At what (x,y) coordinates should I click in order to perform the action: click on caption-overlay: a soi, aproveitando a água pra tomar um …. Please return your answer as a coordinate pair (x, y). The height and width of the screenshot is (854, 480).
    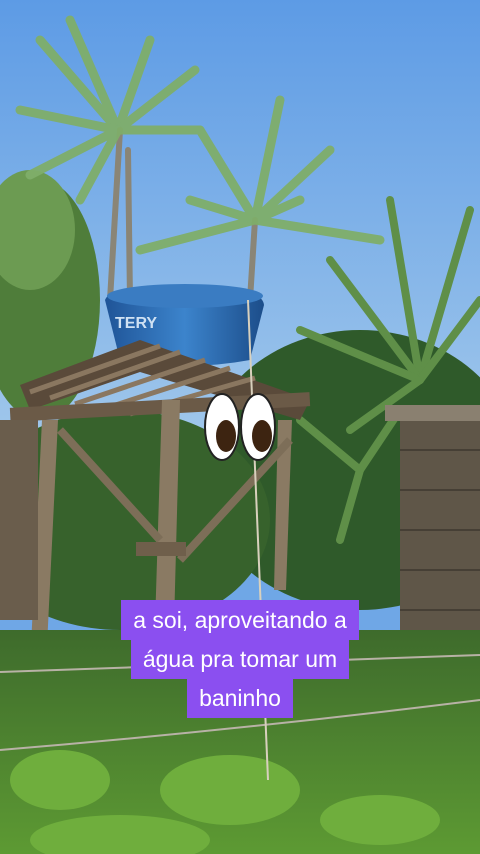
    Looking at the image, I should click on (240, 659).